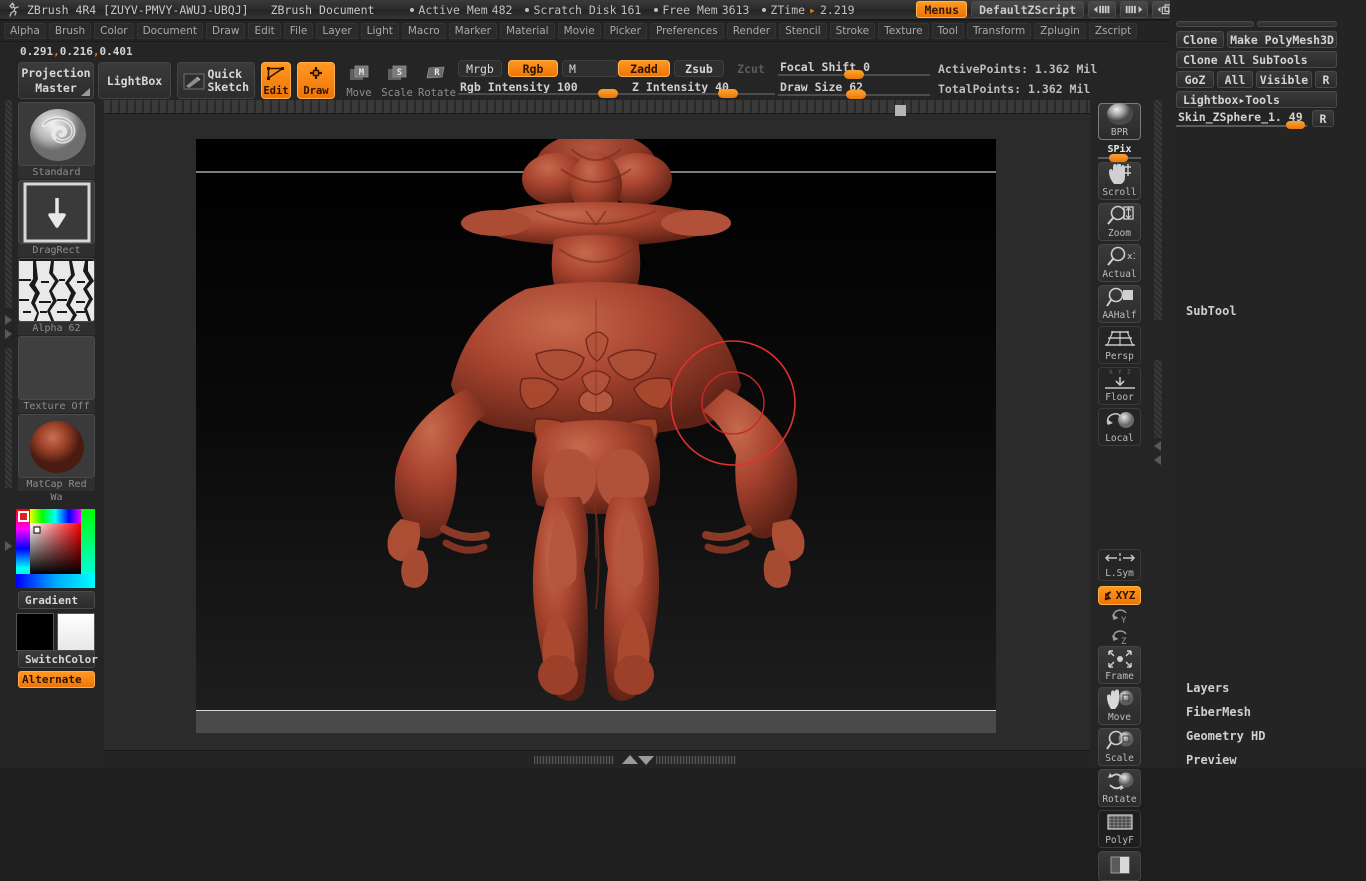  I want to click on section-fibermesh: FiberMesh, so click(1218, 712).